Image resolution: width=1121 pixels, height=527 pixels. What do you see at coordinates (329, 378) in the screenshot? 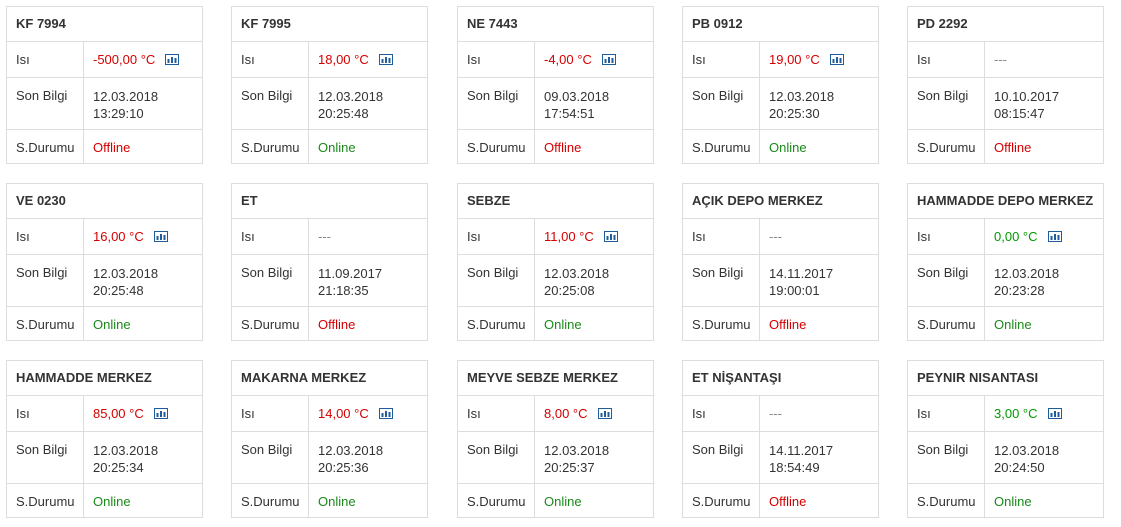
I see `card-title: MAKARNA MERKEZ` at bounding box center [329, 378].